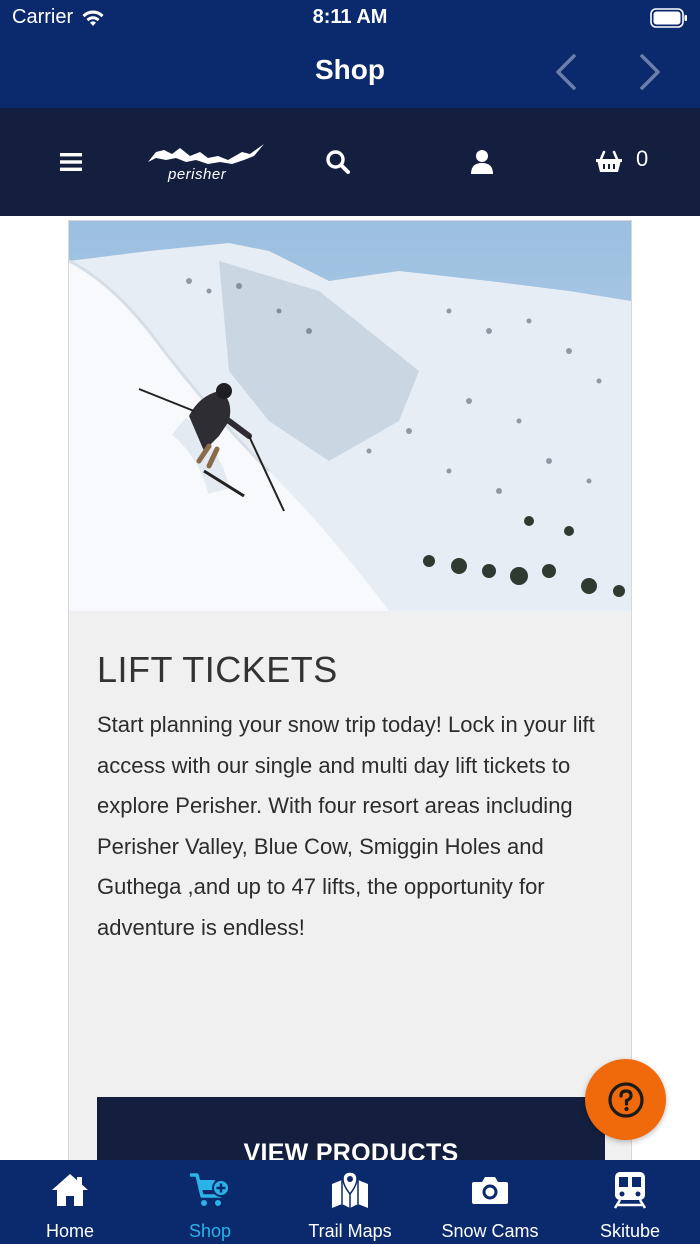  Describe the element at coordinates (668, 18) in the screenshot. I see `battery-icon` at that location.